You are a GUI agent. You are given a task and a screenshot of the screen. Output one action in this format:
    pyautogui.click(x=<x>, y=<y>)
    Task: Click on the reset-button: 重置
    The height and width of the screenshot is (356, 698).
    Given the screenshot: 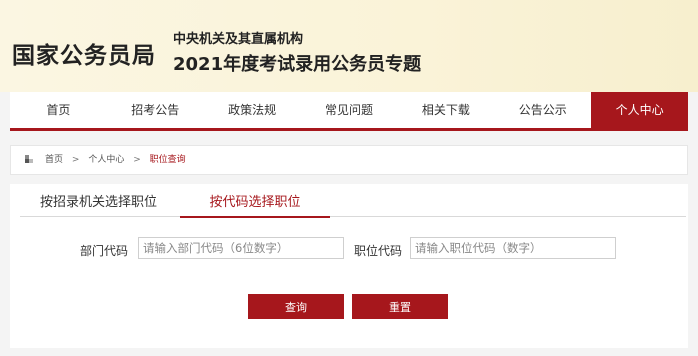 What is the action you would take?
    pyautogui.click(x=400, y=306)
    